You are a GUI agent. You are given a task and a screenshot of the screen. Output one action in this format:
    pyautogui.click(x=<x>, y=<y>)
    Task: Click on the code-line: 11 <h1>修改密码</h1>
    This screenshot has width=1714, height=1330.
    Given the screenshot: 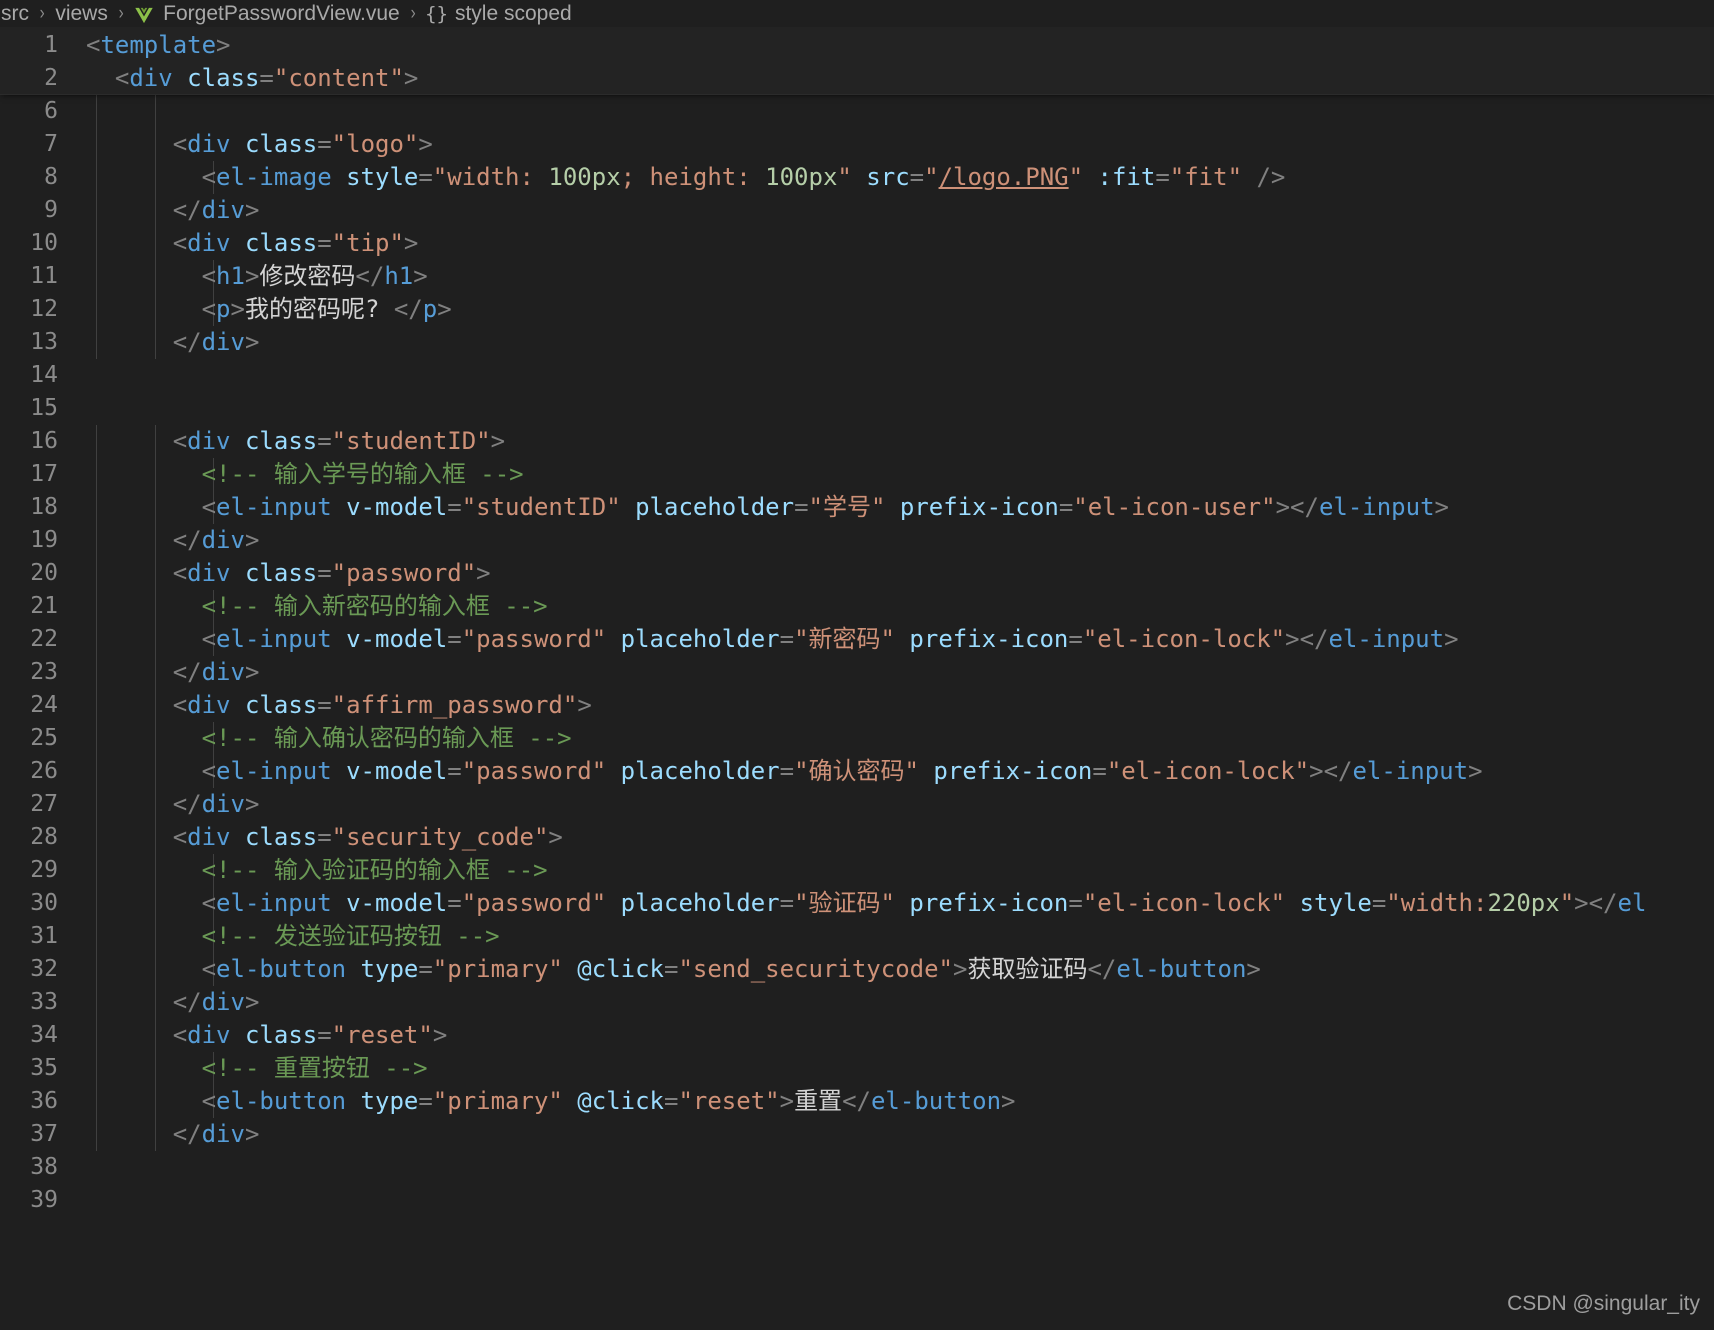 What is the action you would take?
    pyautogui.click(x=857, y=276)
    